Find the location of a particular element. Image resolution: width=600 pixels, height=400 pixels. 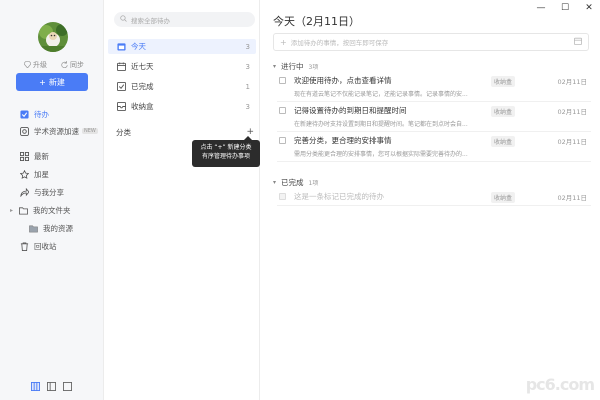

sidebar-item-todo: 待办 is located at coordinates (51, 114).